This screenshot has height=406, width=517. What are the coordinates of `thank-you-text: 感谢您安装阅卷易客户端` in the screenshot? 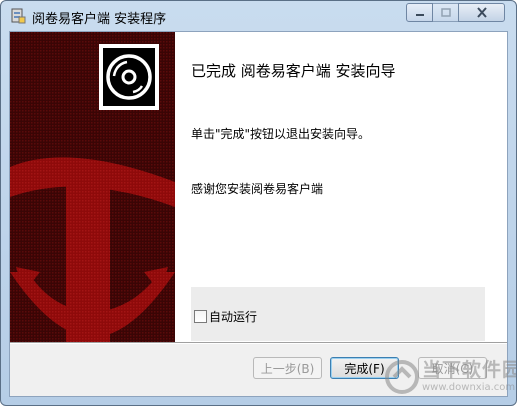 It's located at (257, 189).